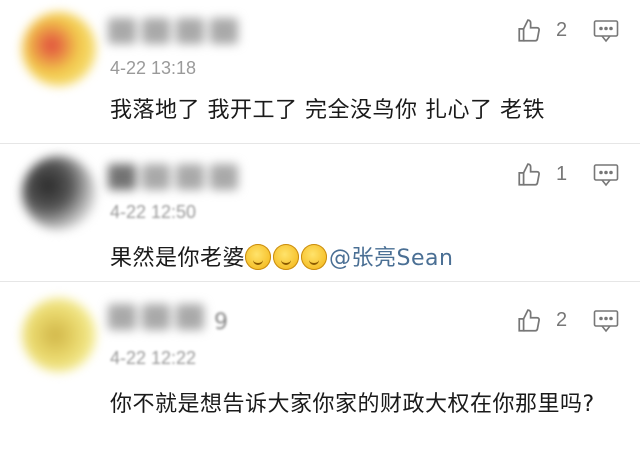 This screenshot has width=640, height=469. Describe the element at coordinates (352, 404) in the screenshot. I see `comment-text: 你不就是想告诉大家你家的财政大权在你那里吗?` at that location.